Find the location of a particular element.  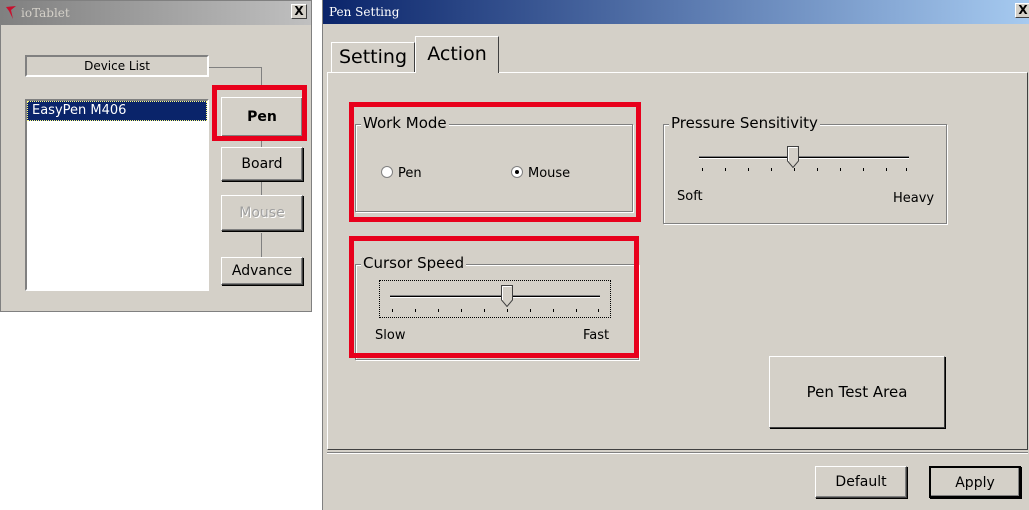

list-item: EasyPen M406 is located at coordinates (117, 111).